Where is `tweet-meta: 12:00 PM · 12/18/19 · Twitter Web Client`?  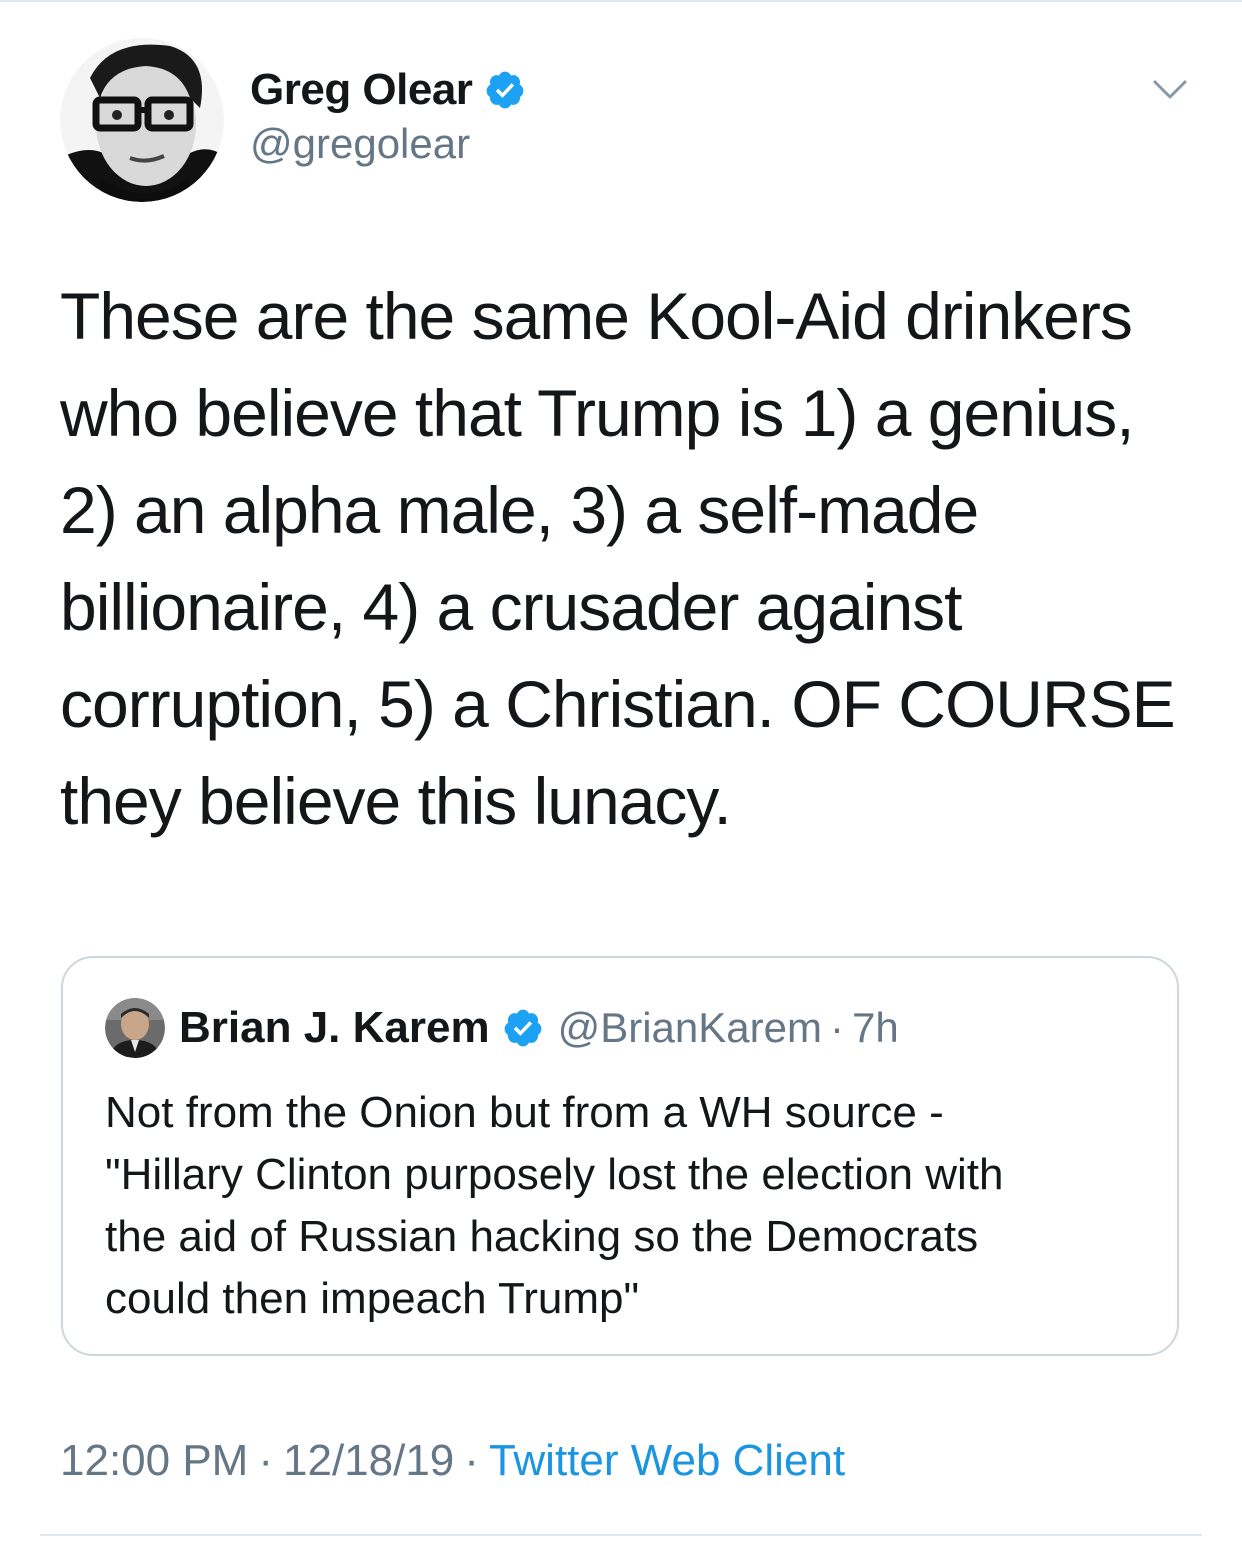
tweet-meta: 12:00 PM · 12/18/19 · Twitter Web Client is located at coordinates (452, 1461).